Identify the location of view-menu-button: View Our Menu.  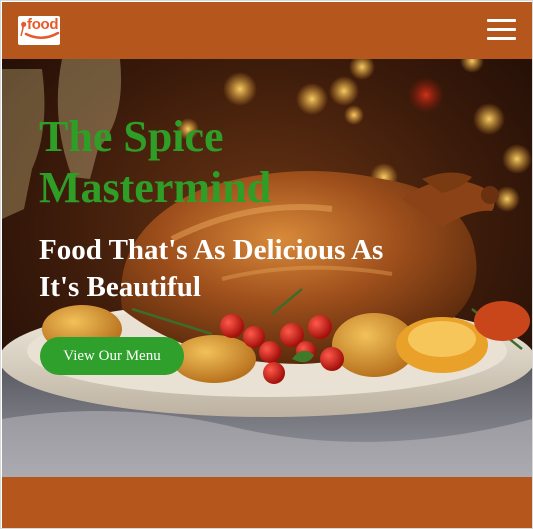
(112, 356).